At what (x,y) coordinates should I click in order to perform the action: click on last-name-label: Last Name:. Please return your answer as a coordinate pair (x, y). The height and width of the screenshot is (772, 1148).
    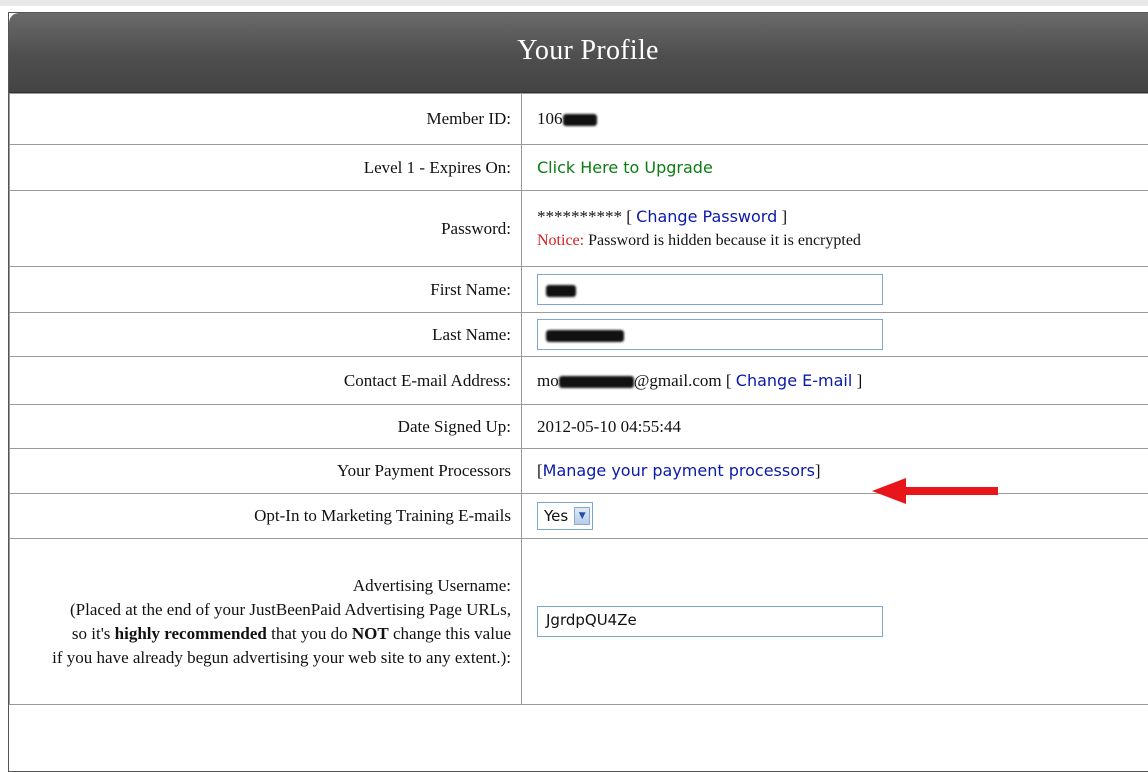
    Looking at the image, I should click on (266, 335).